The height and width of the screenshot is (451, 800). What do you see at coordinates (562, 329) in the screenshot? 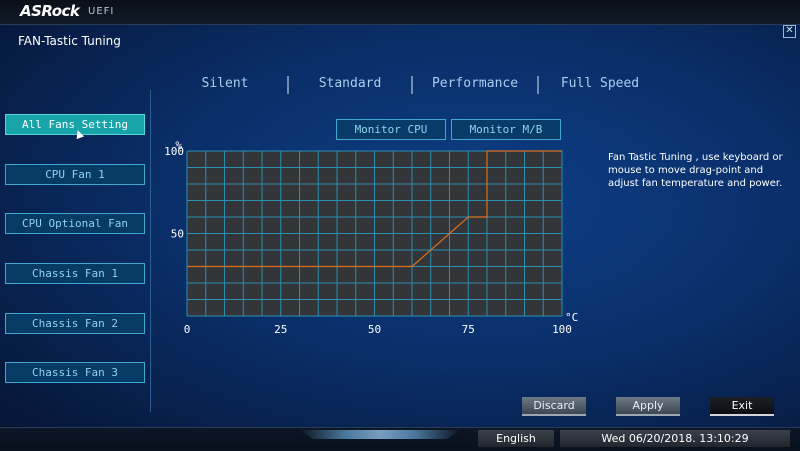
I see `x-tick-label: 100` at bounding box center [562, 329].